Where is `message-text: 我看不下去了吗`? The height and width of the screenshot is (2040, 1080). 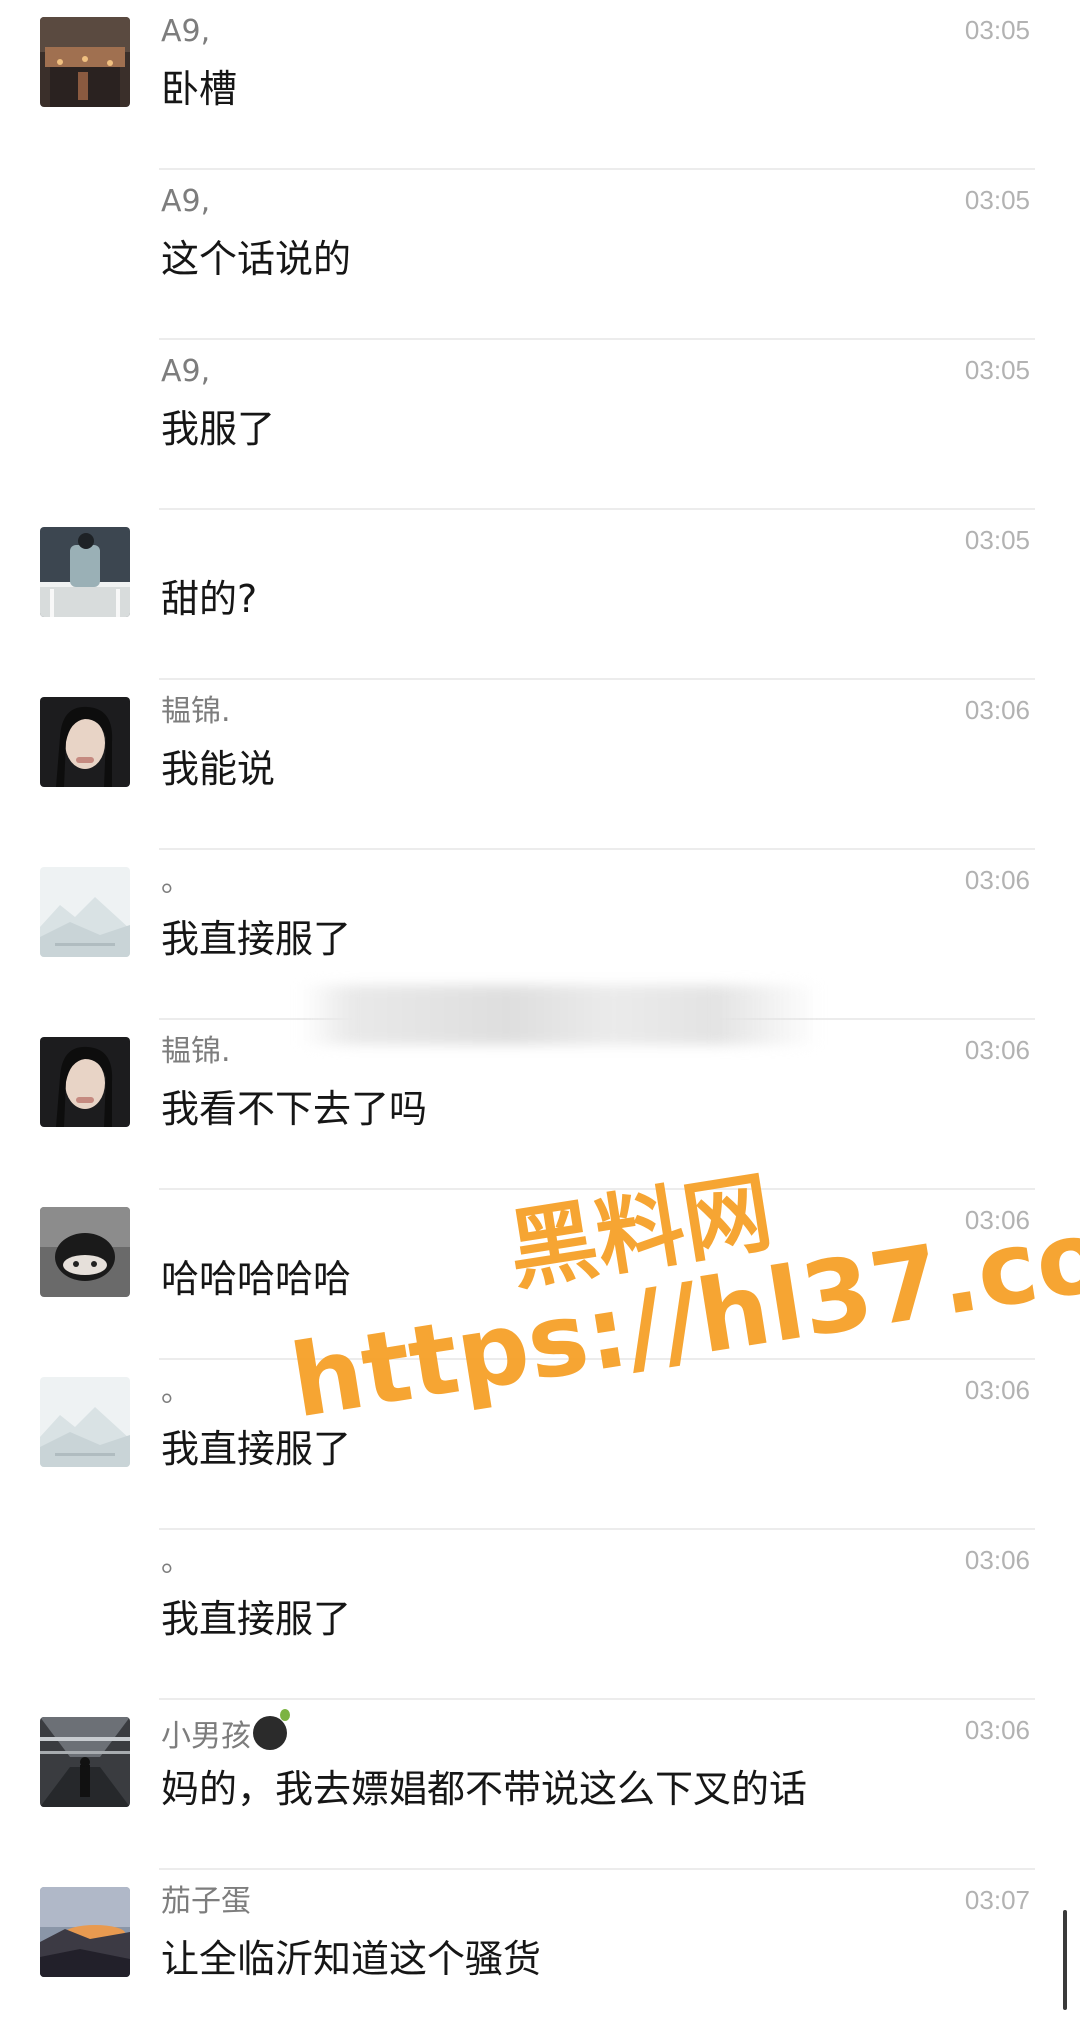 message-text: 我看不下去了吗 is located at coordinates (294, 1109).